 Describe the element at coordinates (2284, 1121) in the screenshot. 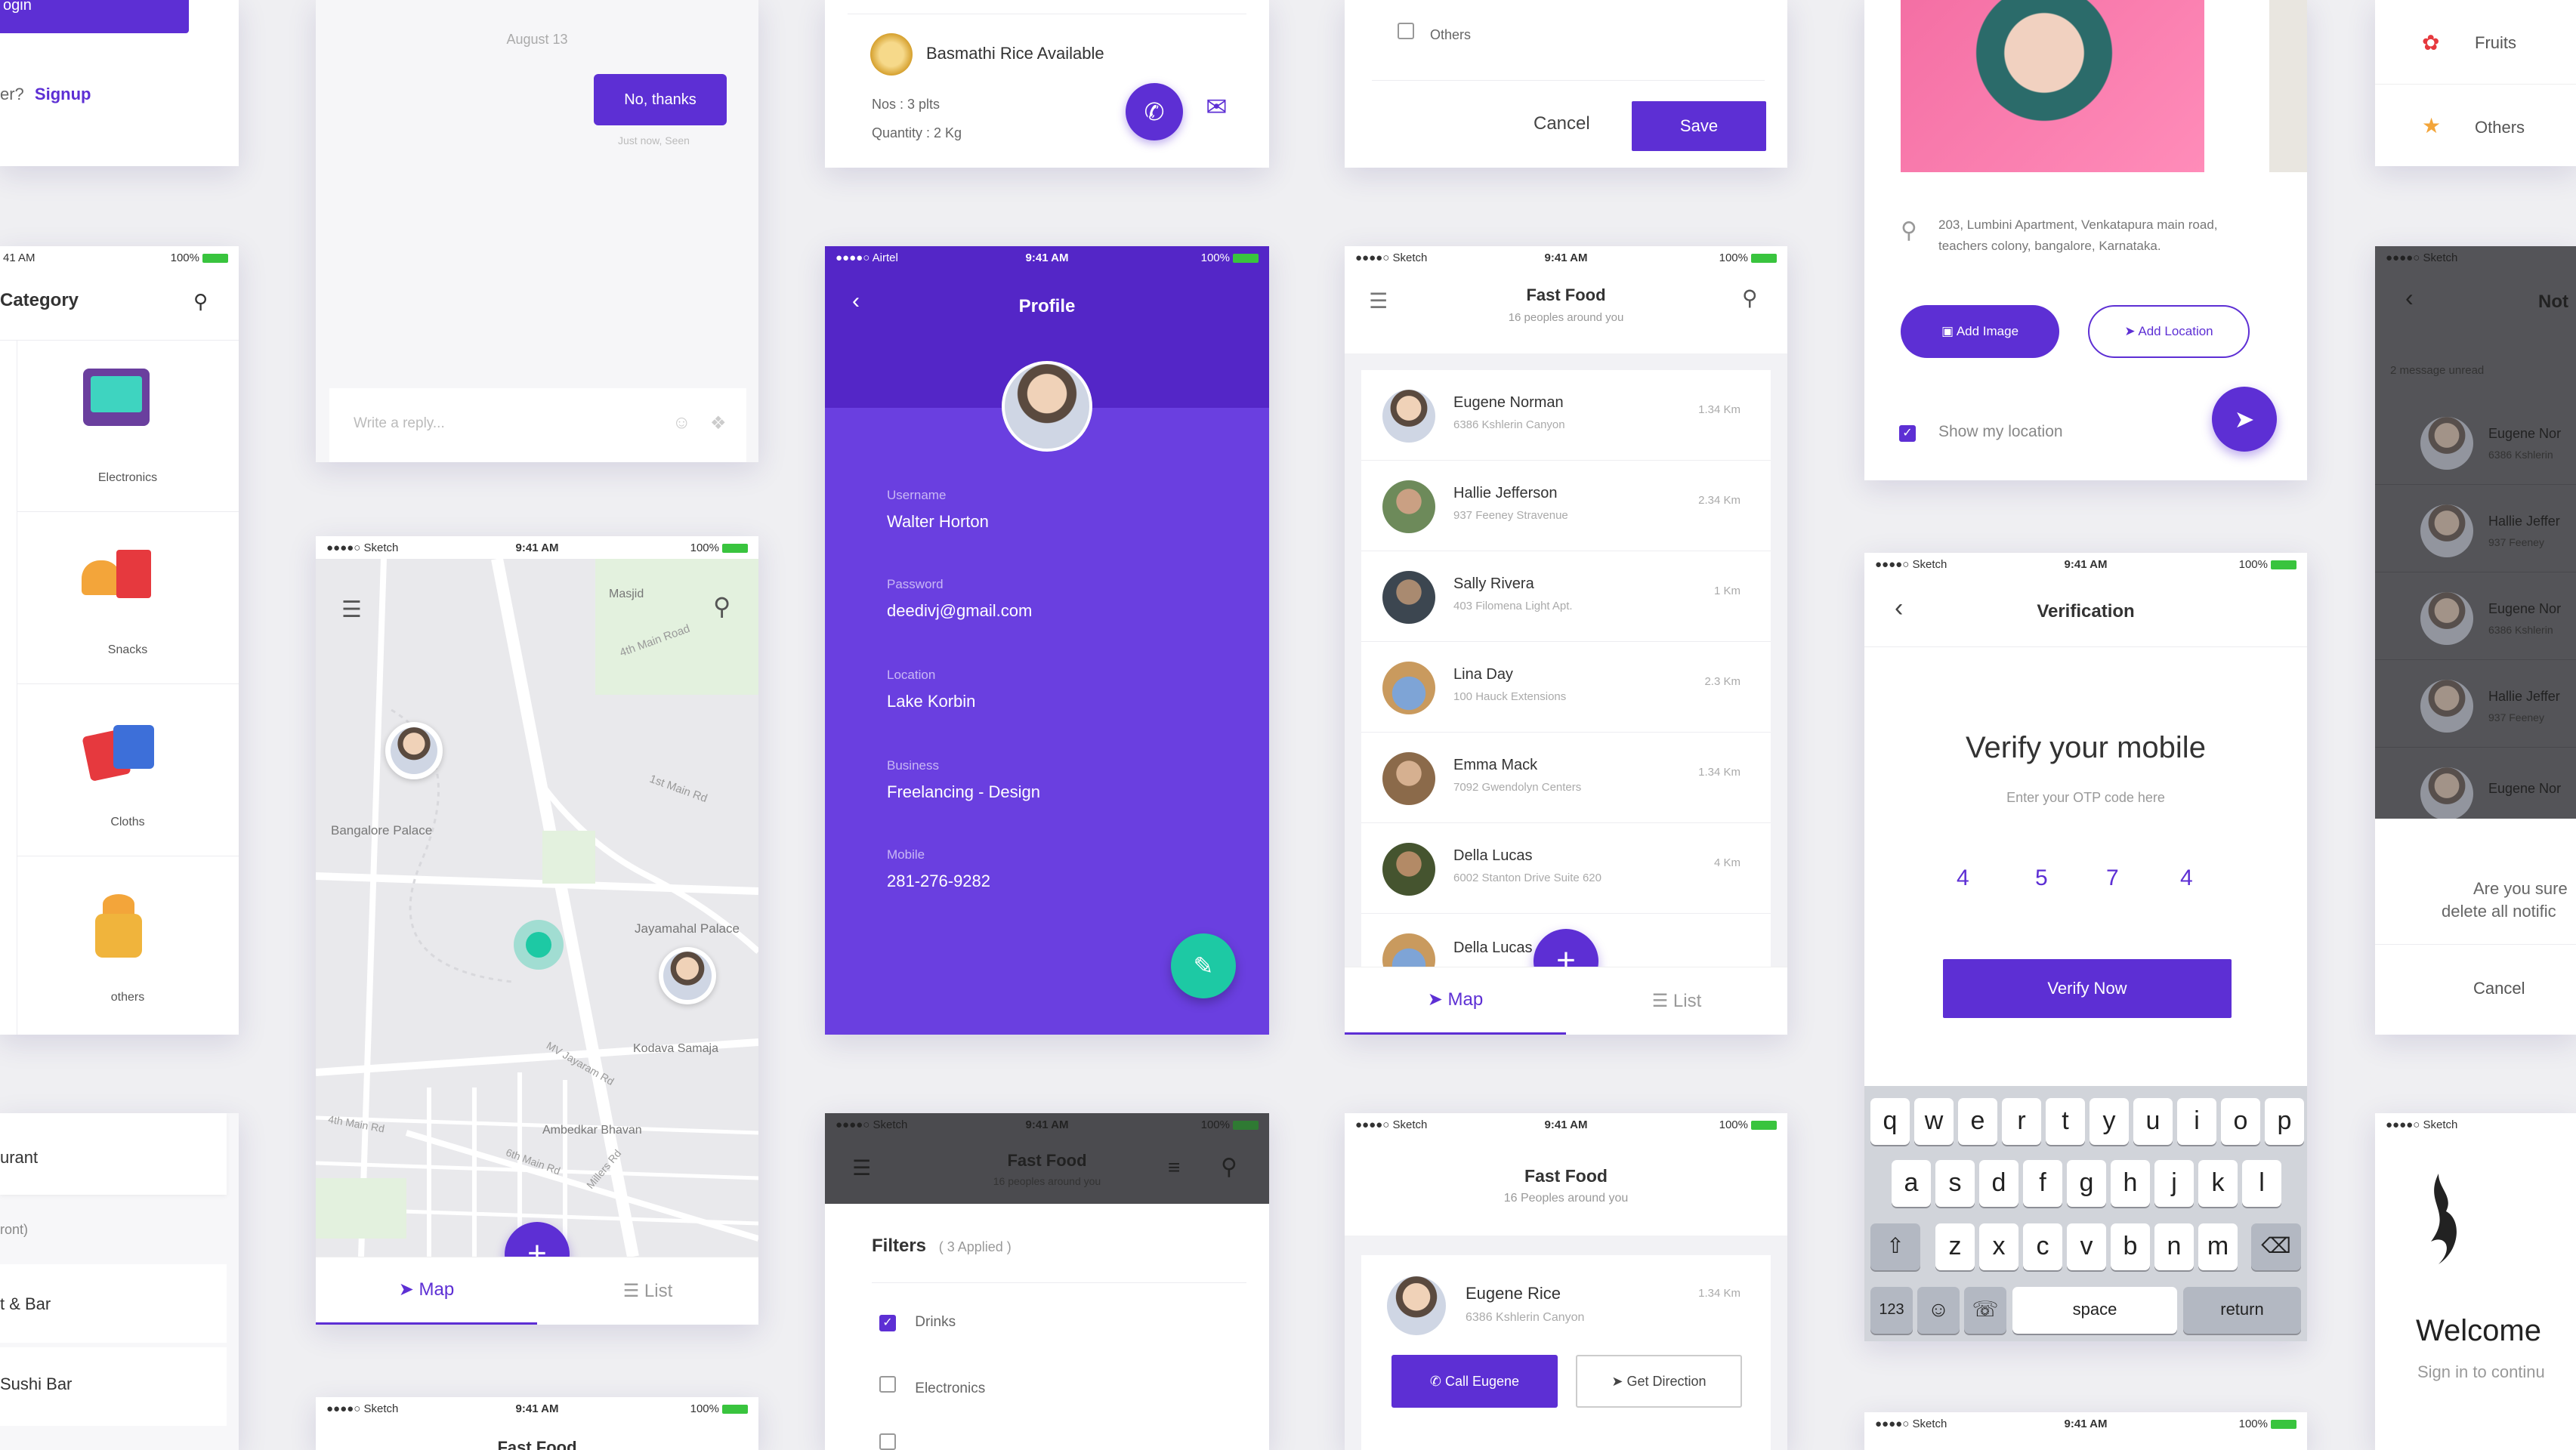

I see `key: p` at that location.